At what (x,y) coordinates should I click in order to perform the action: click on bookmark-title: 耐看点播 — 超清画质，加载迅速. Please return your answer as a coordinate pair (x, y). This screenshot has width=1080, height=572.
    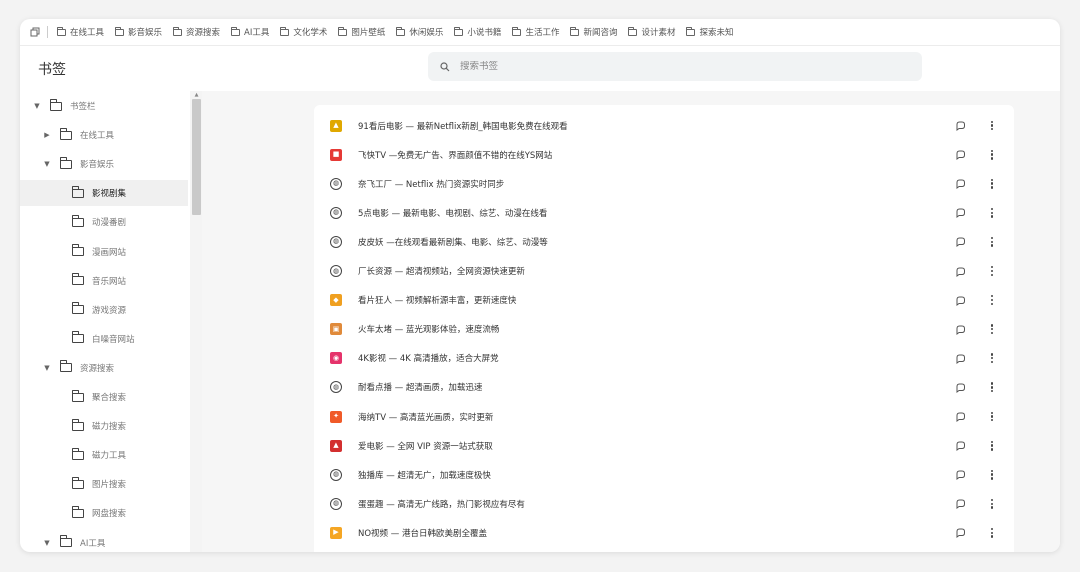
    Looking at the image, I should click on (420, 387).